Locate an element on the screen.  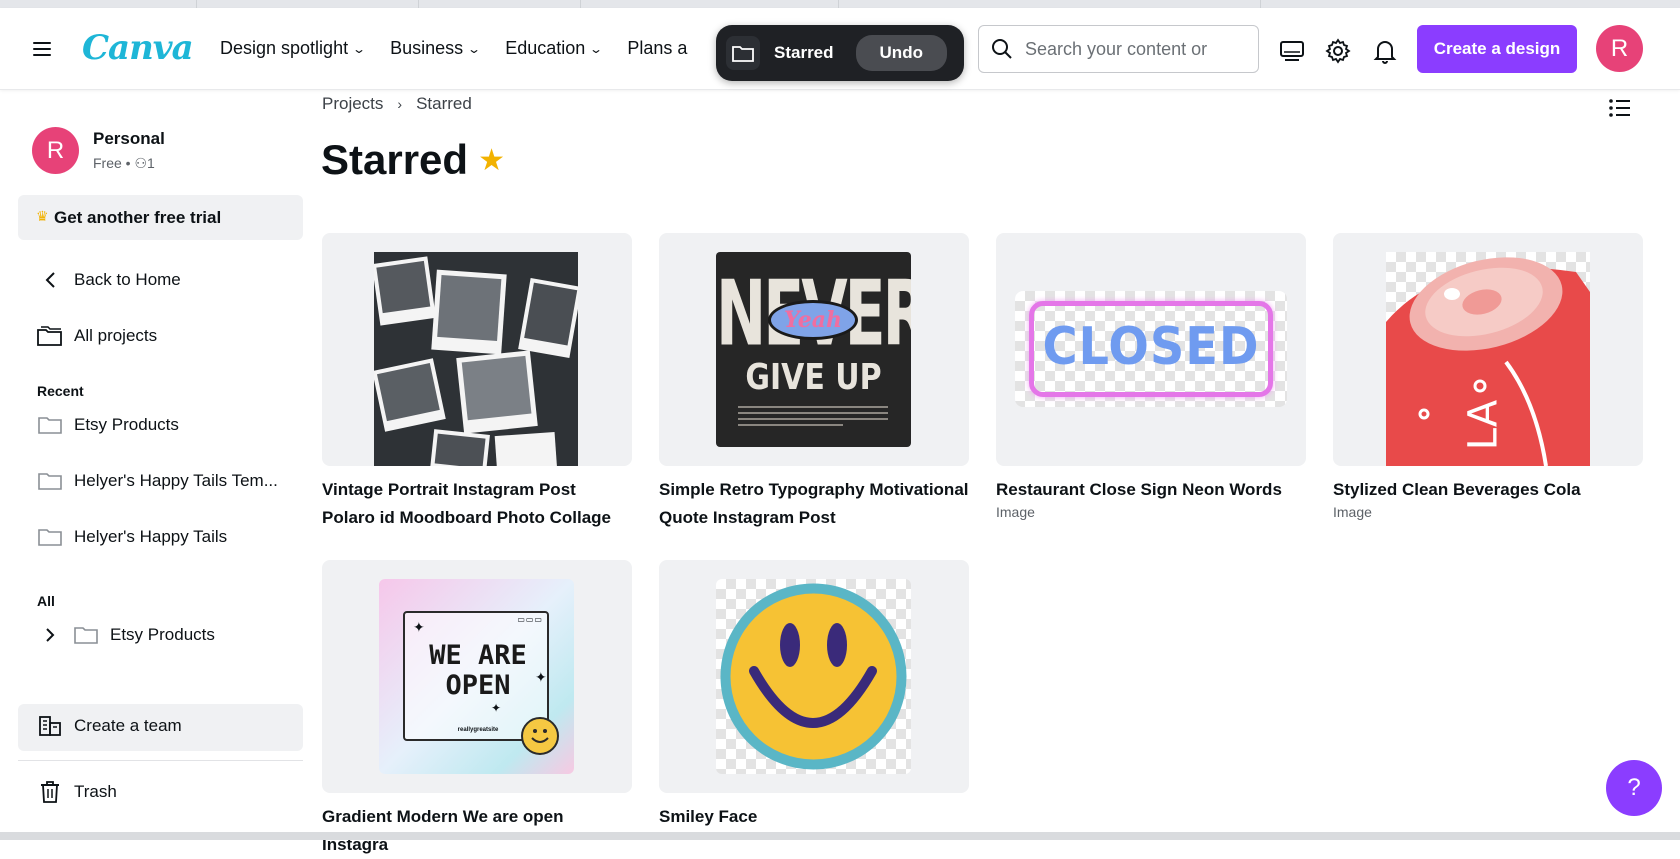
nav-business: Business ⌄ is located at coordinates (436, 48).